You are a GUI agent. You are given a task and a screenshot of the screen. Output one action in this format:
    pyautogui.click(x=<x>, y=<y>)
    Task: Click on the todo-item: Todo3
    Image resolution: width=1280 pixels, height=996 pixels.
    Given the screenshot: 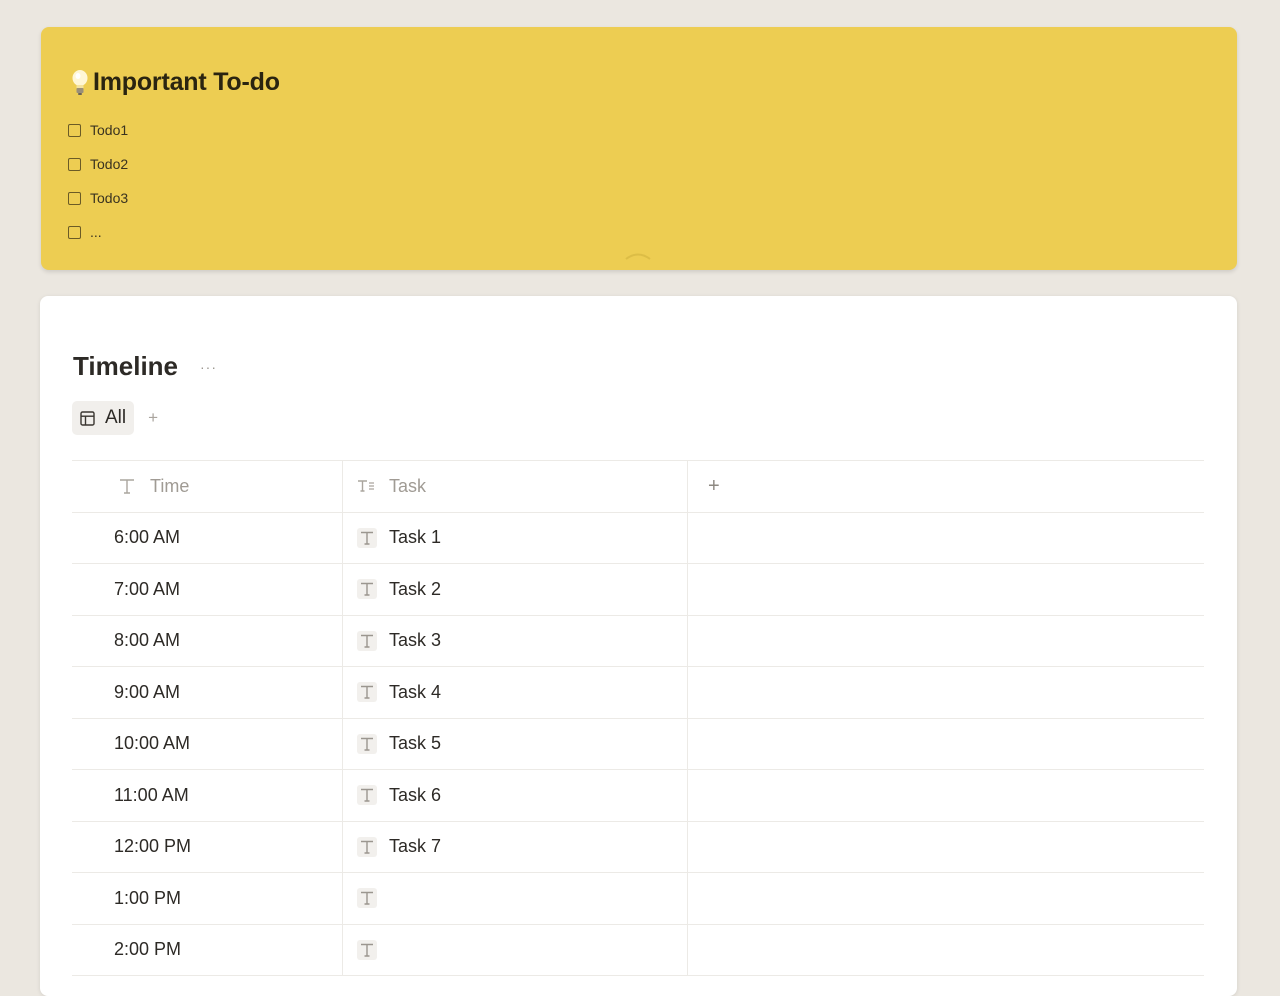 What is the action you would take?
    pyautogui.click(x=98, y=198)
    